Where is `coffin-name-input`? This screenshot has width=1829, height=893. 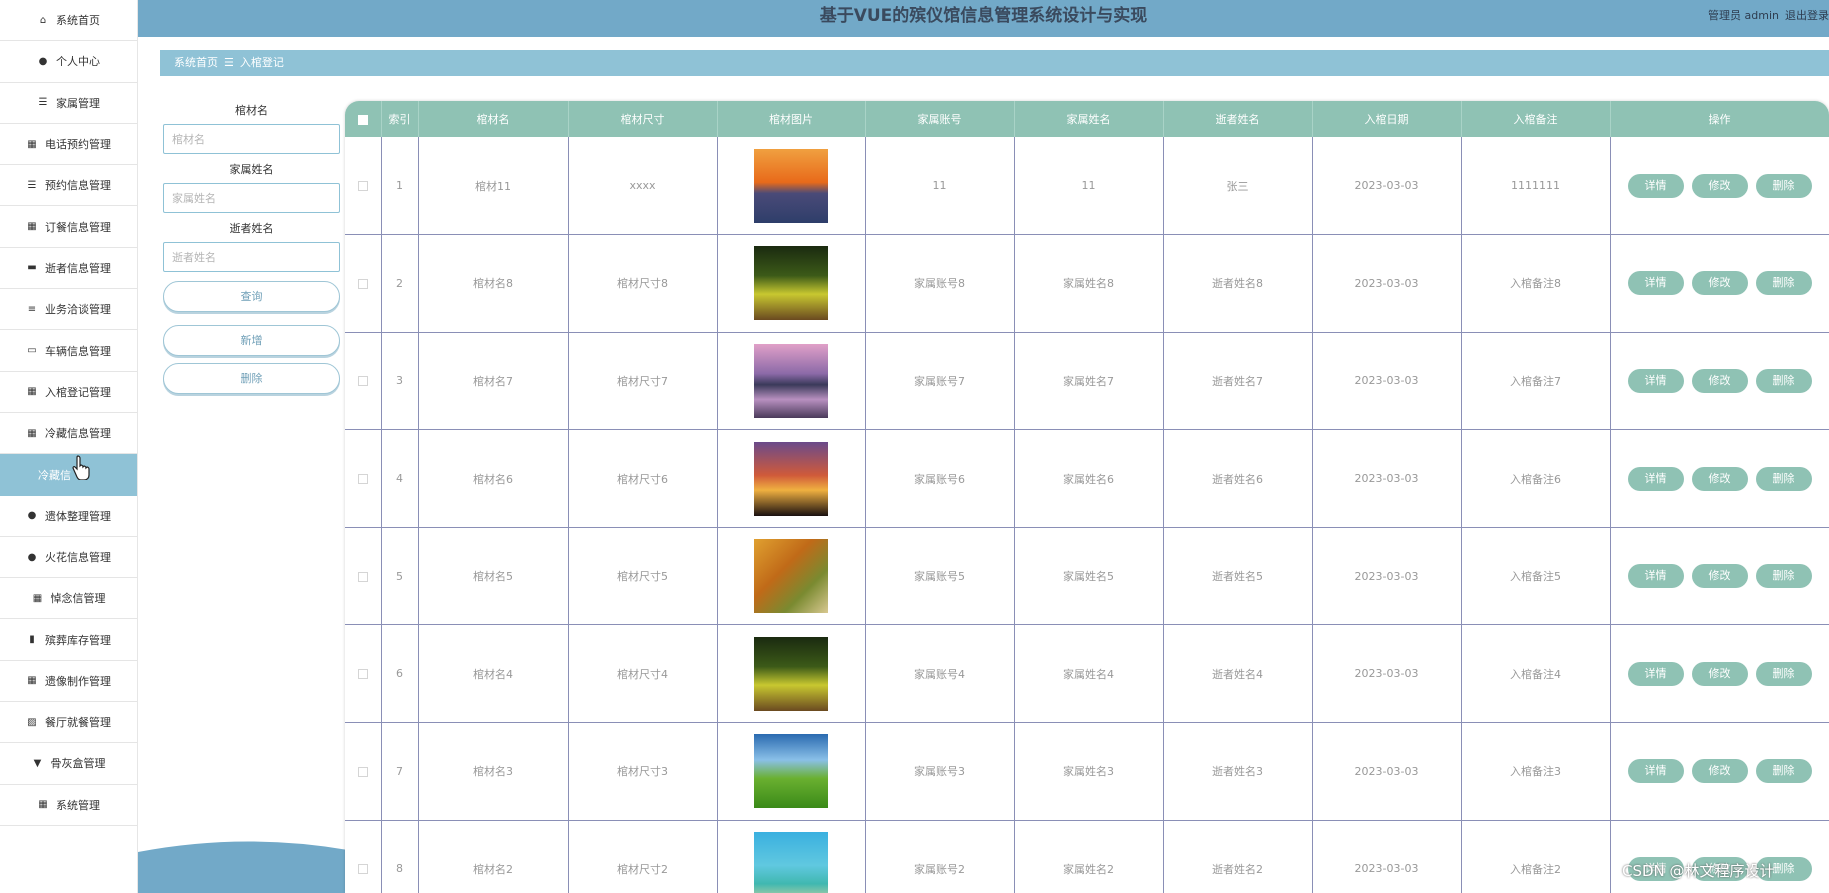 coffin-name-input is located at coordinates (251, 139).